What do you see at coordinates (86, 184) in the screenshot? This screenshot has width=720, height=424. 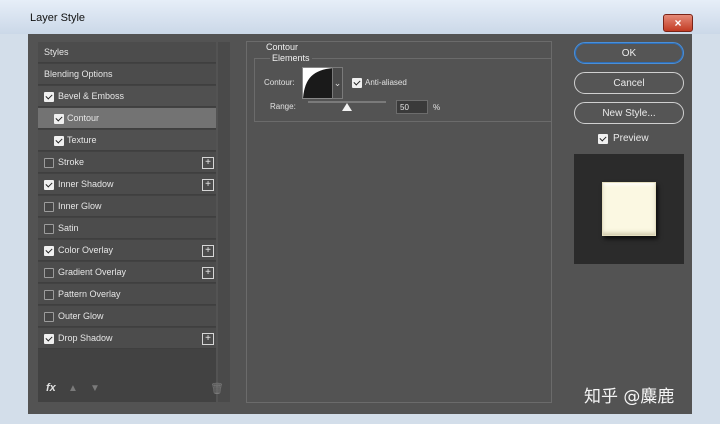 I see `style-item-label: Inner Shadow` at bounding box center [86, 184].